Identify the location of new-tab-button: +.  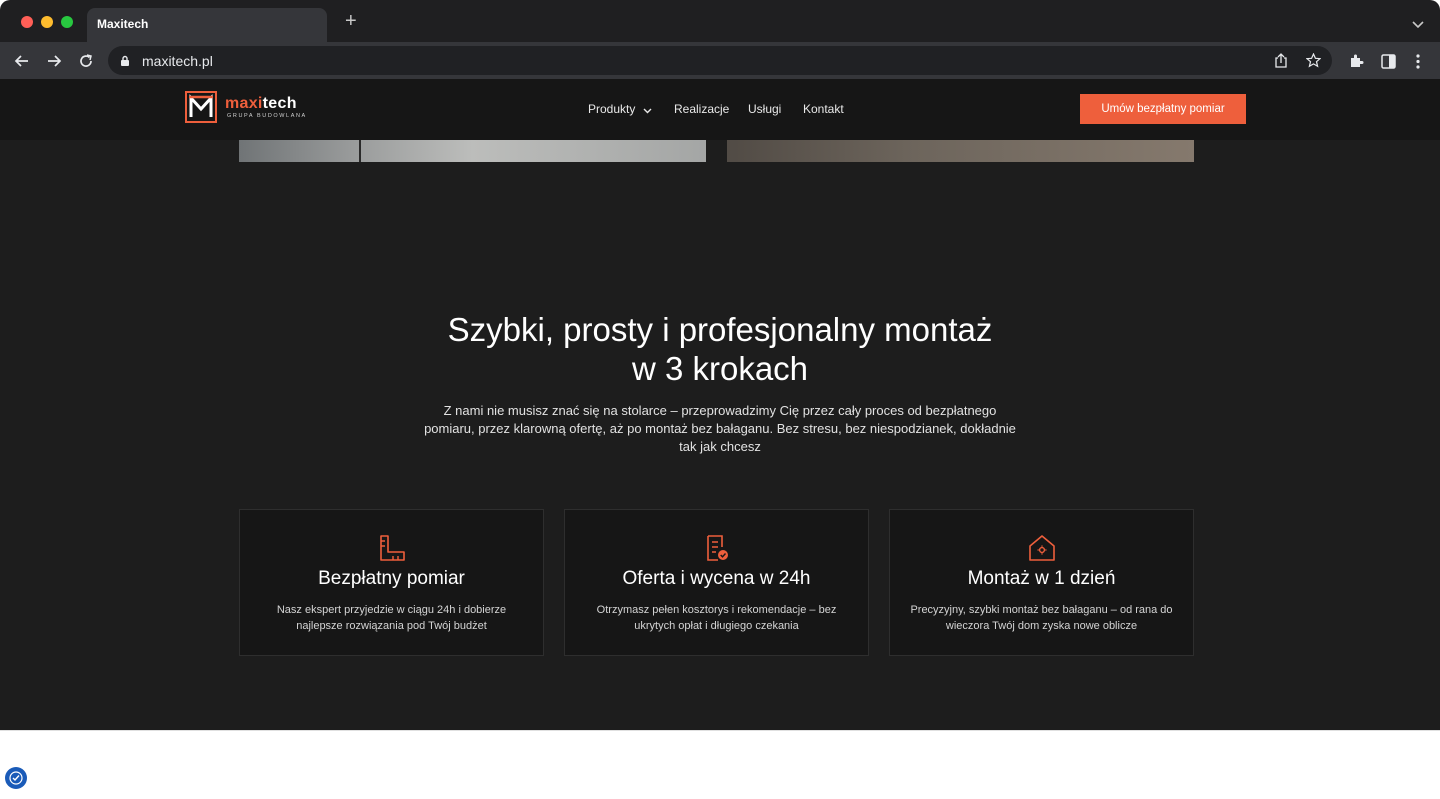
(351, 21).